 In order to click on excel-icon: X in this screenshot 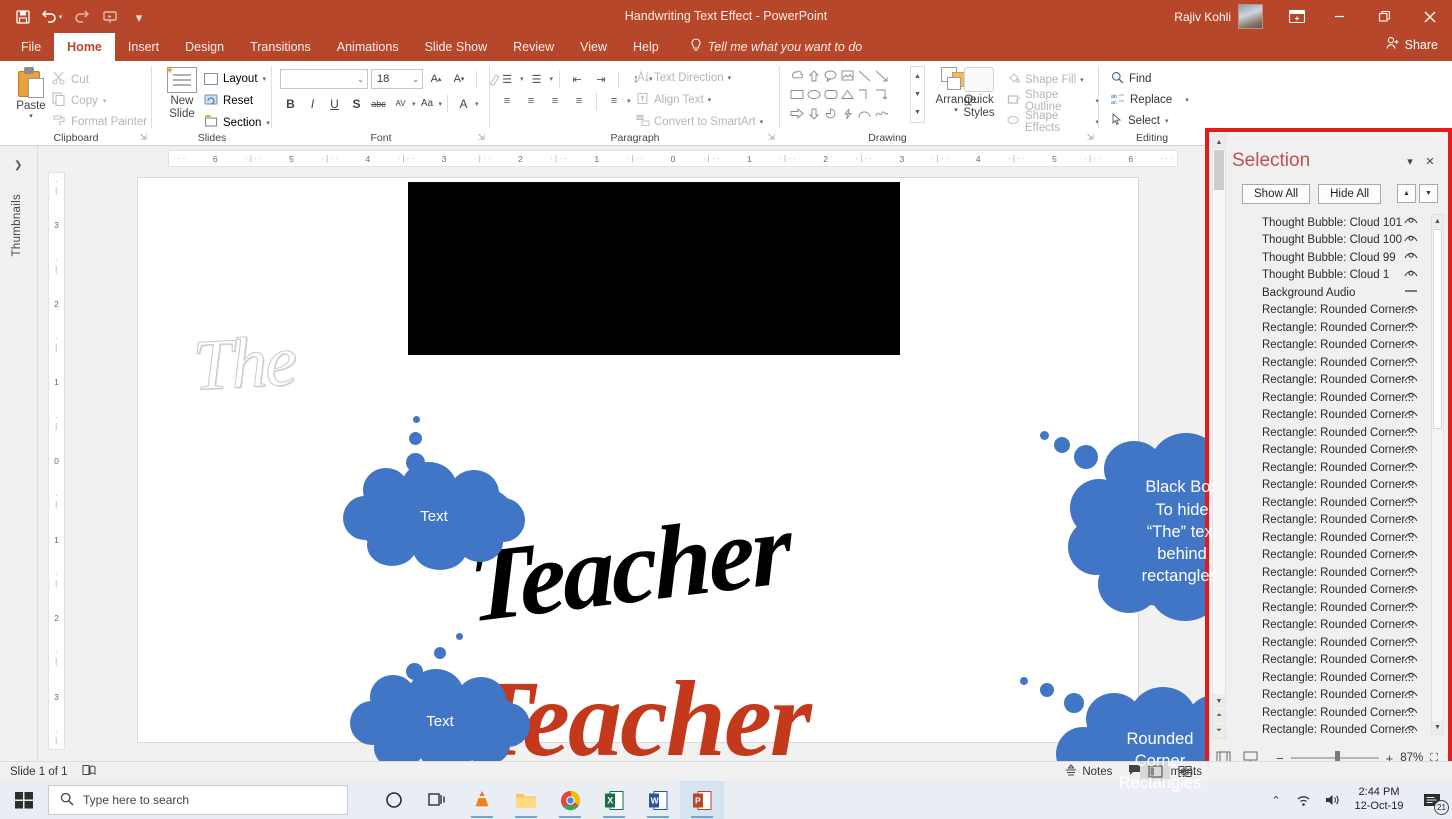, I will do `click(614, 800)`.